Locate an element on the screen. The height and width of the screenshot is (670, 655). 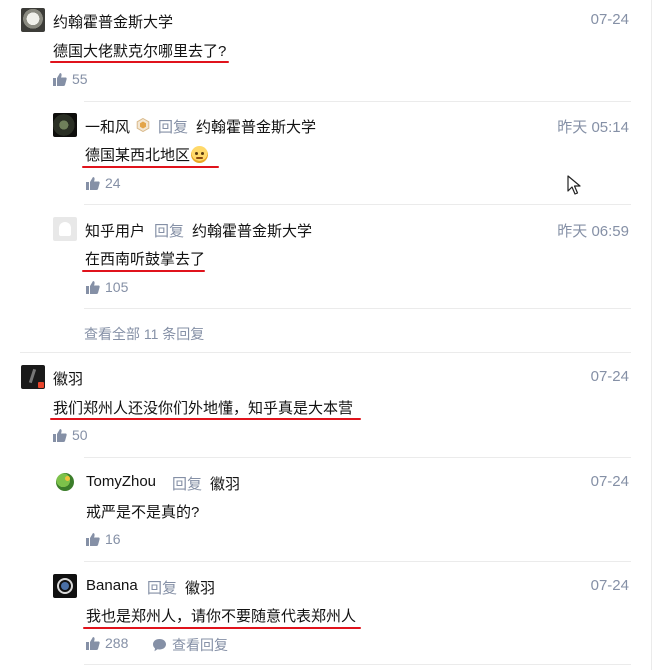
comment-text: 我也是郑州人，请你不要随意代表郑州人 is located at coordinates (221, 616).